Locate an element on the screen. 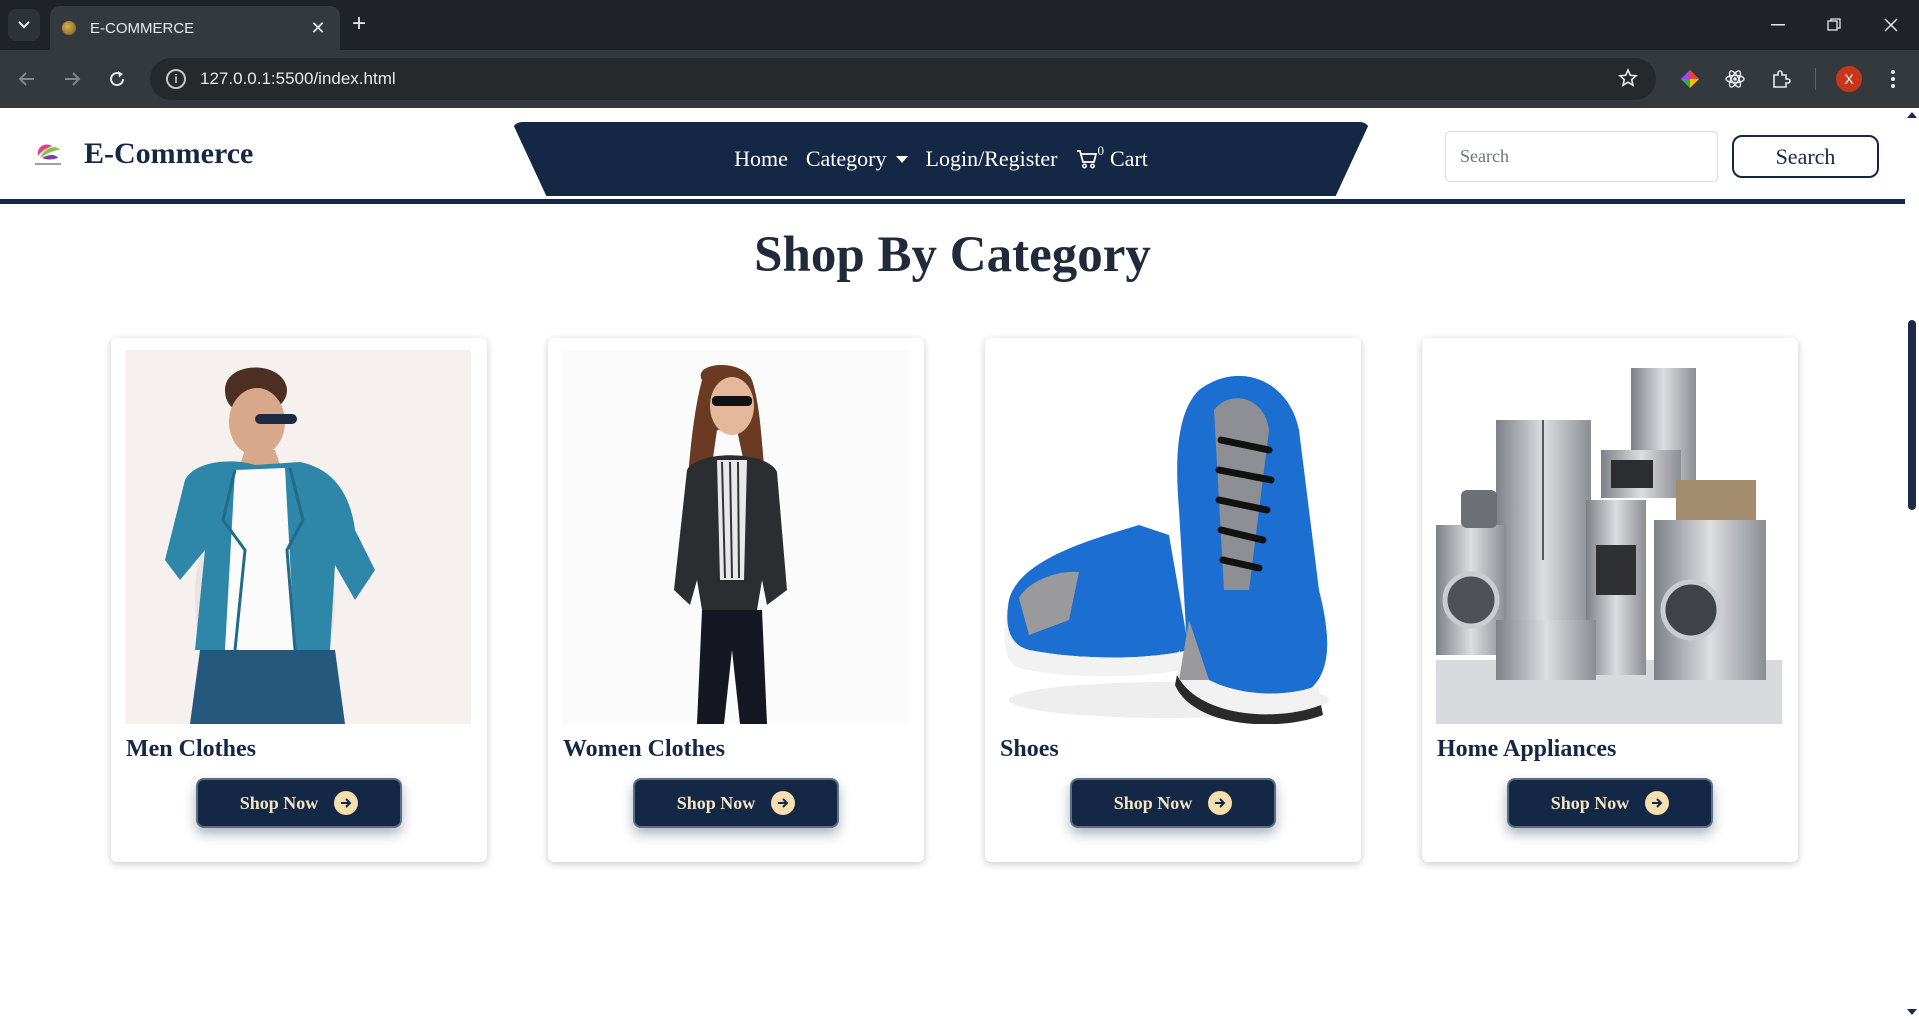  new-tab-icon: + is located at coordinates (359, 24).